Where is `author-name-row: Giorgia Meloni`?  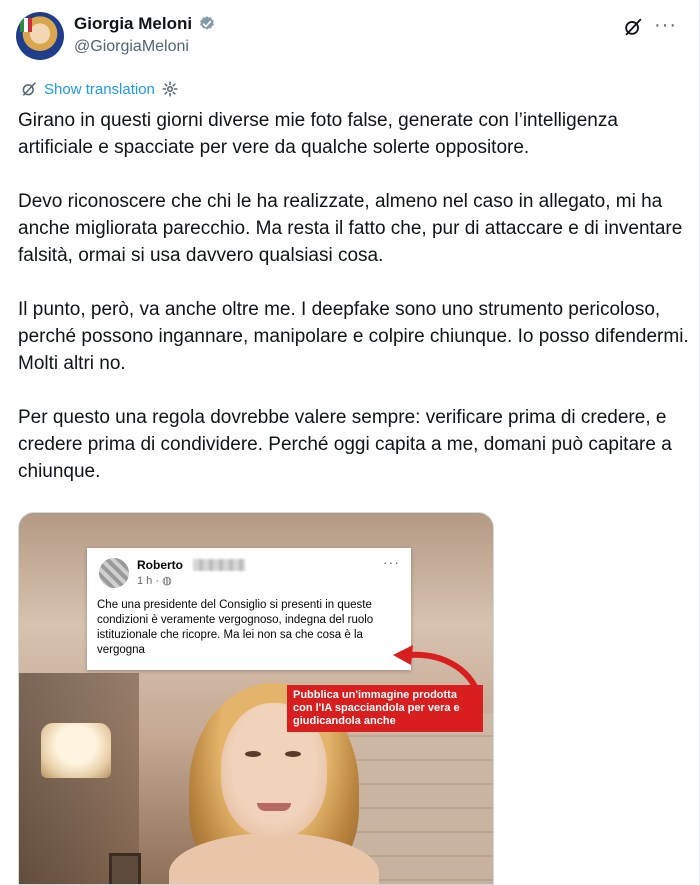 author-name-row: Giorgia Meloni is located at coordinates (145, 24).